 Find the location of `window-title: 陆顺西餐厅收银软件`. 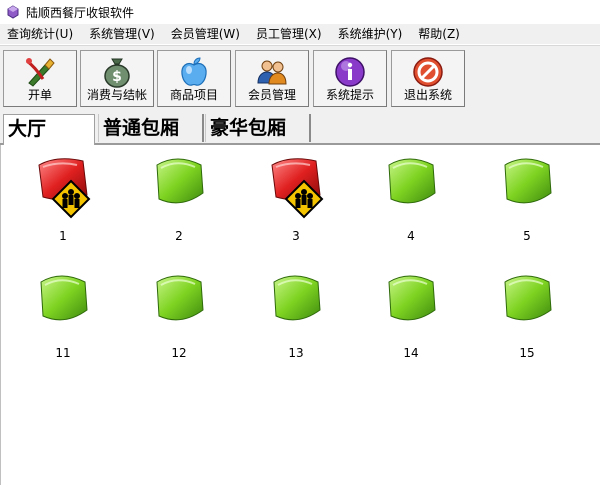

window-title: 陆顺西餐厅收银软件 is located at coordinates (80, 12).